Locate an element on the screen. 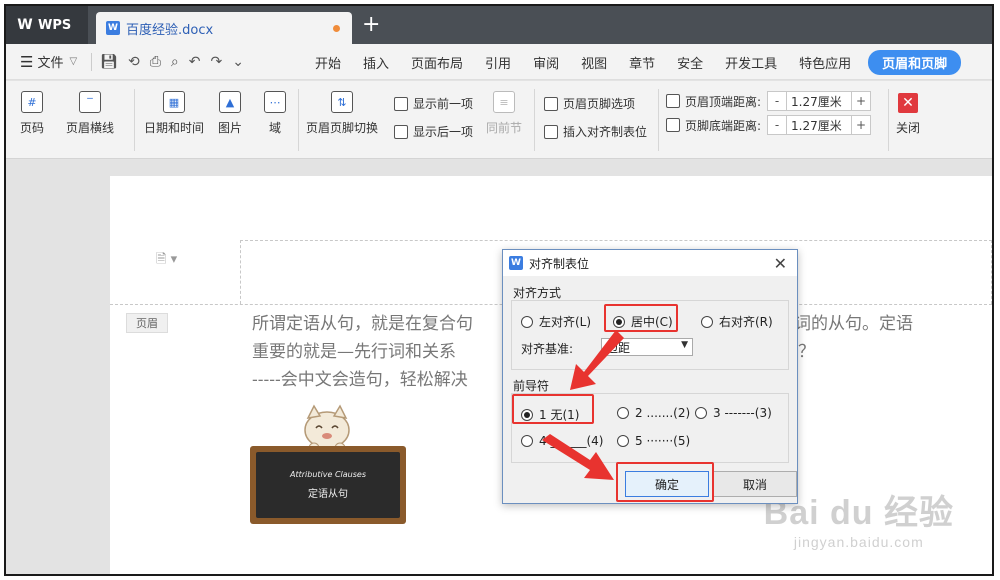 This screenshot has height=580, width=1000. leader-4-radio: 4 ______(4) is located at coordinates (562, 441).